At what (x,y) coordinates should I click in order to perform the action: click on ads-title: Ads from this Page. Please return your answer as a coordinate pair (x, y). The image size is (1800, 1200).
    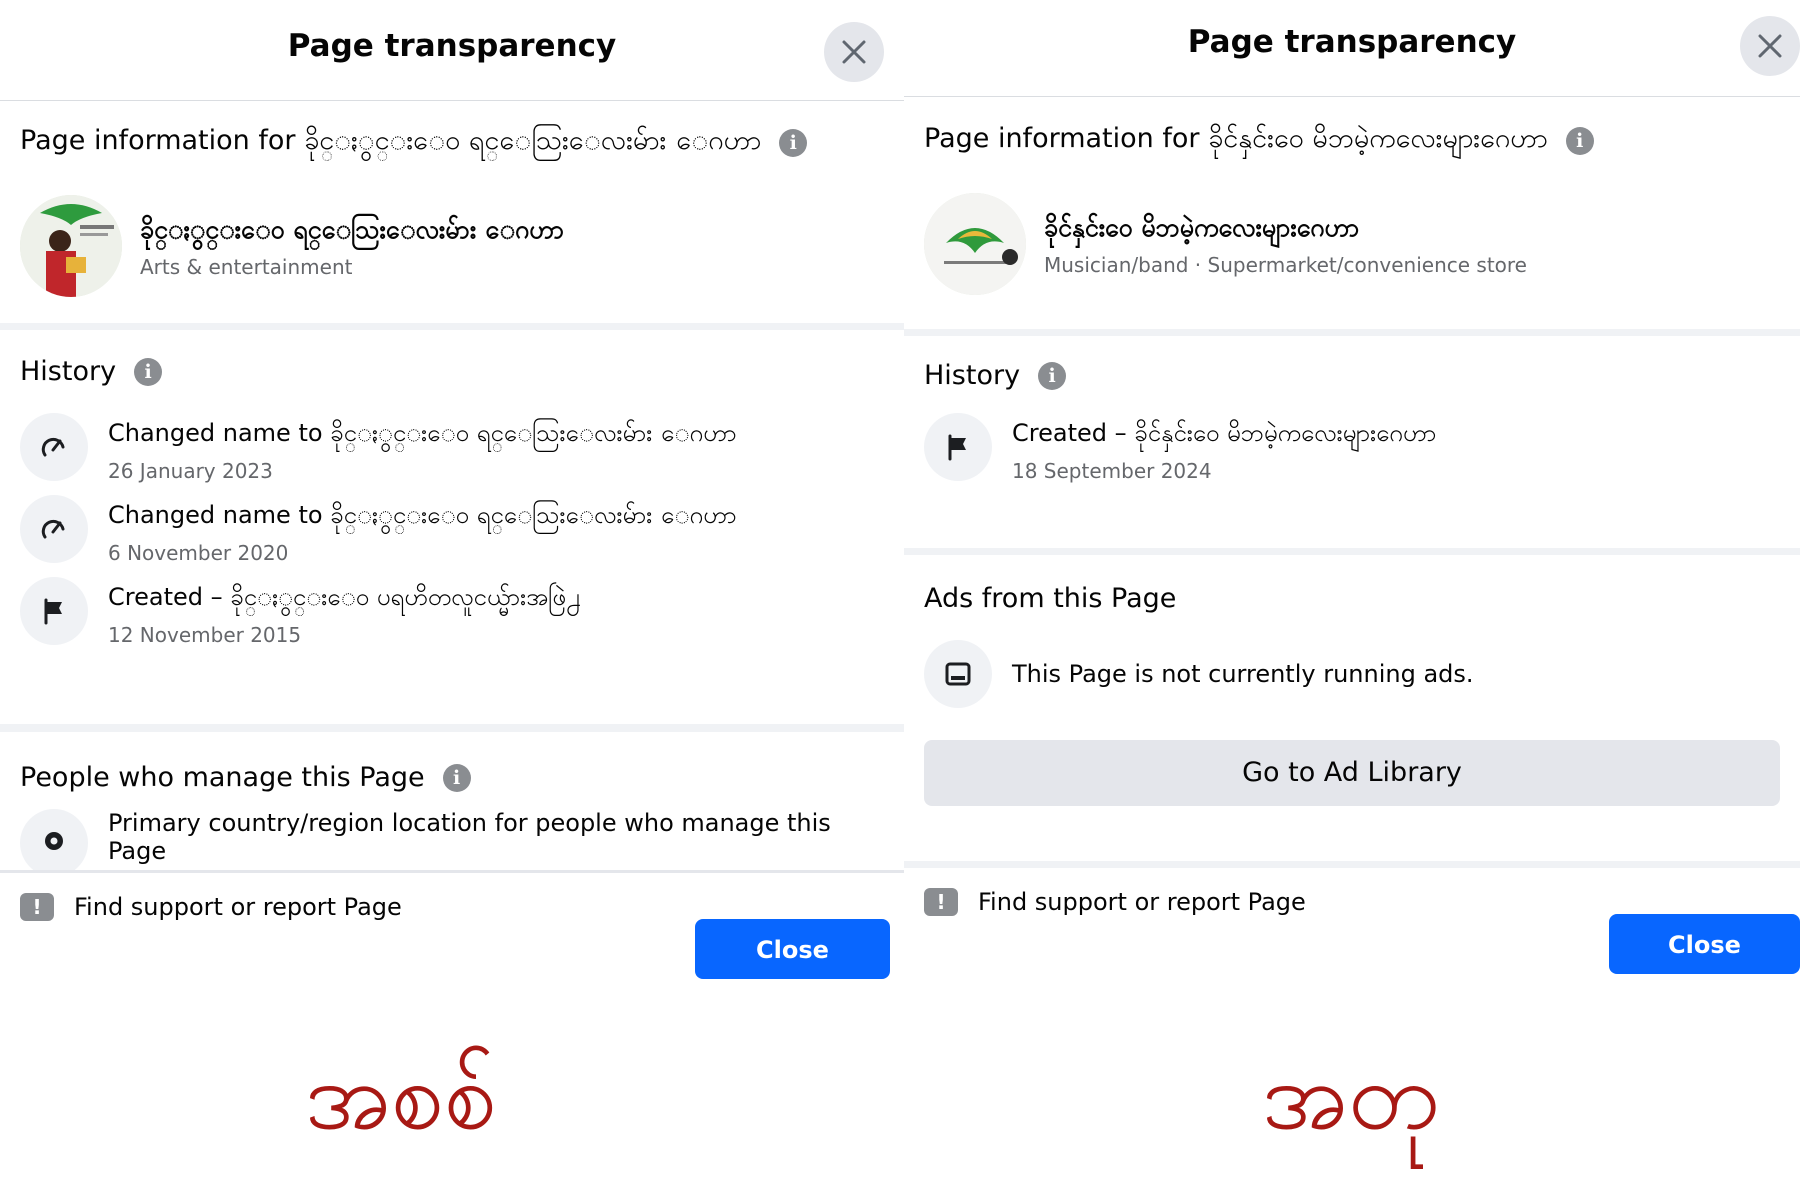
    Looking at the image, I should click on (1050, 598).